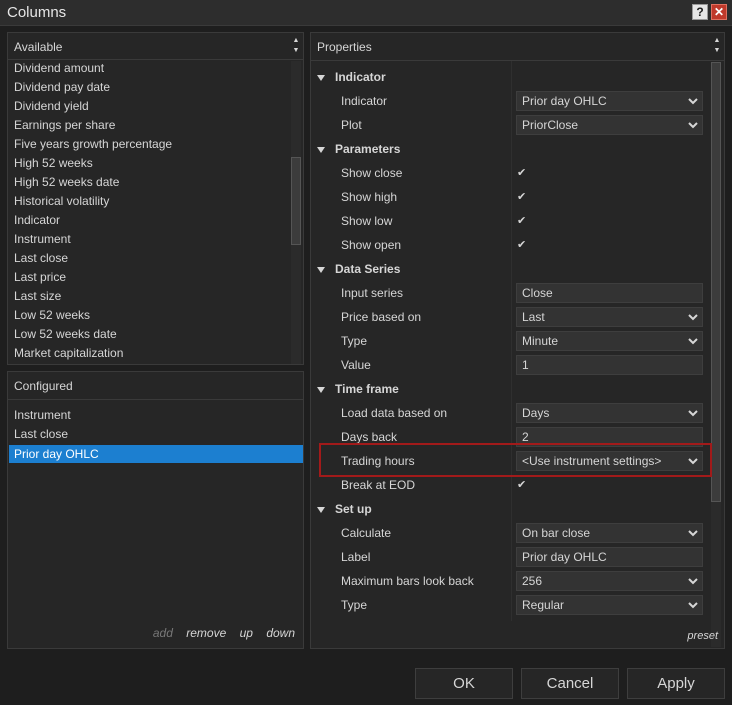 This screenshot has width=732, height=705. Describe the element at coordinates (536, 413) in the screenshot. I see `load-data-based-on-value: Days` at that location.